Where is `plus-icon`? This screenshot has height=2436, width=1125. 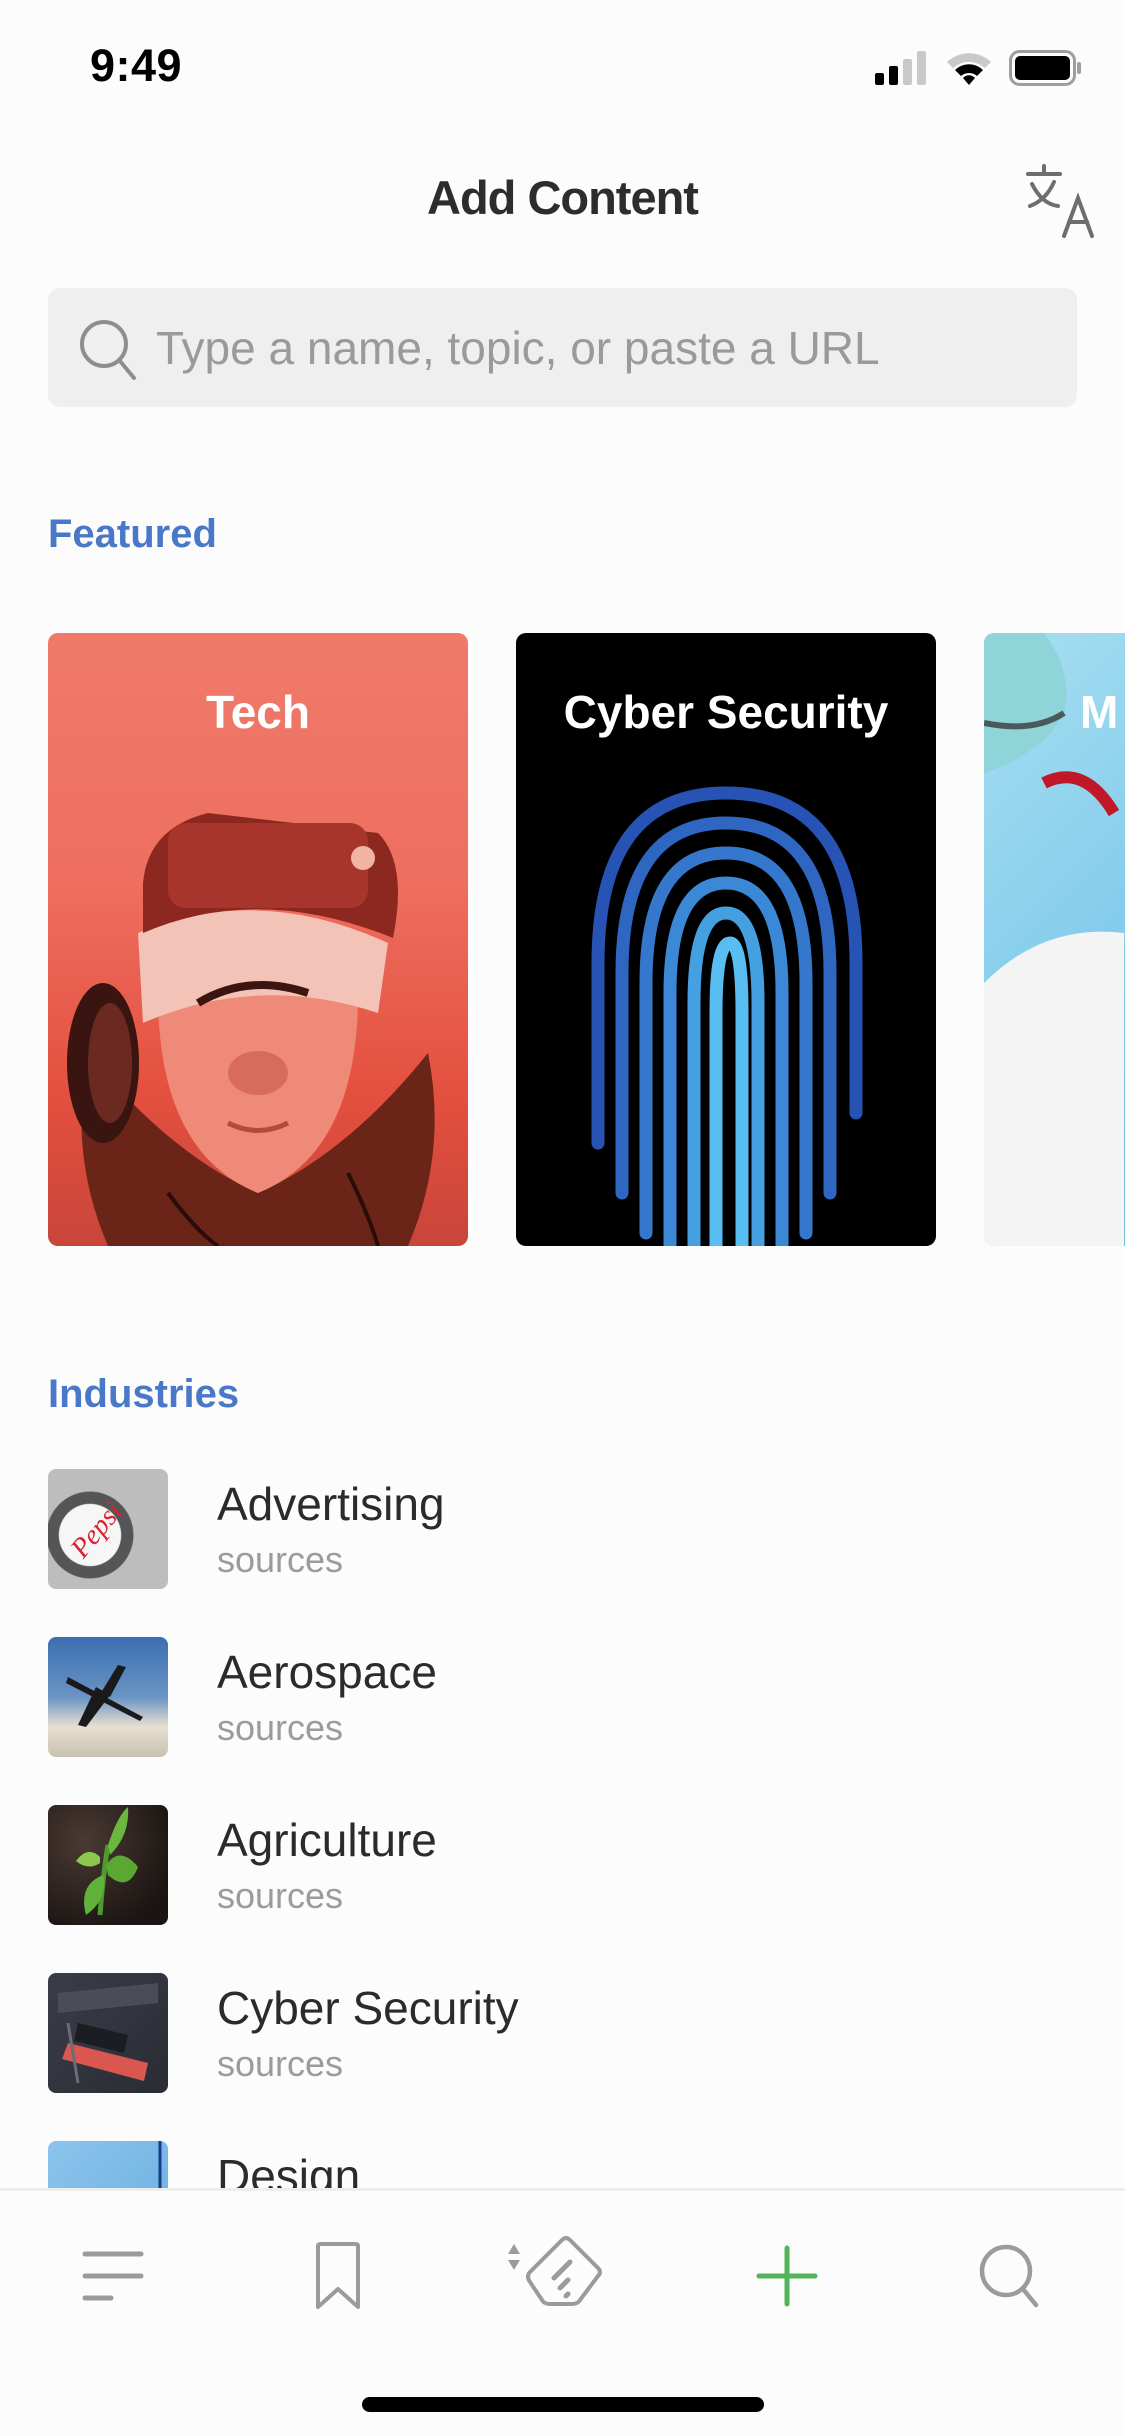 plus-icon is located at coordinates (787, 2276).